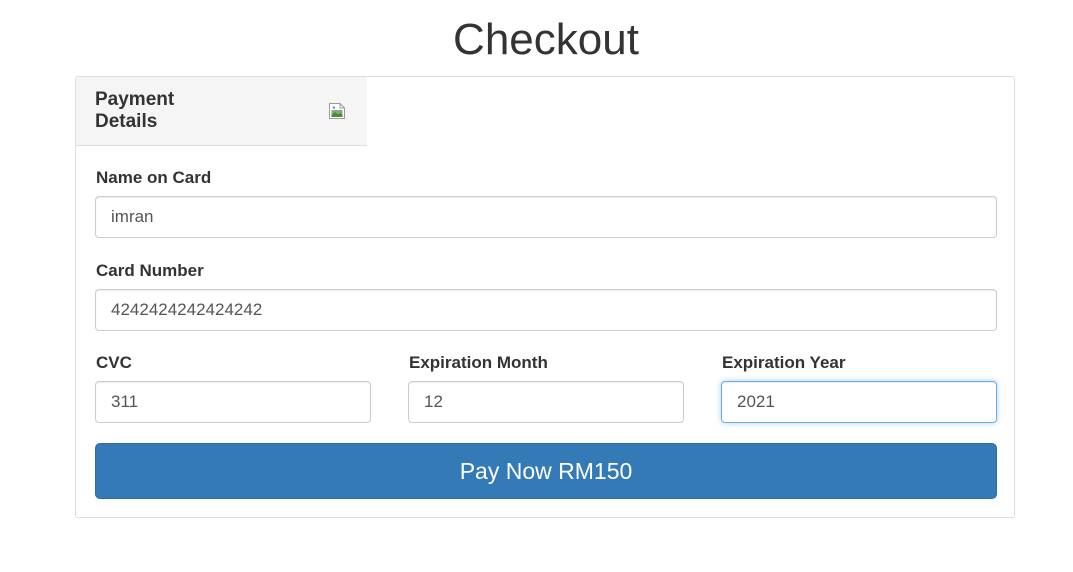 The image size is (1073, 572). What do you see at coordinates (150, 270) in the screenshot?
I see `card-number-label: Card Number` at bounding box center [150, 270].